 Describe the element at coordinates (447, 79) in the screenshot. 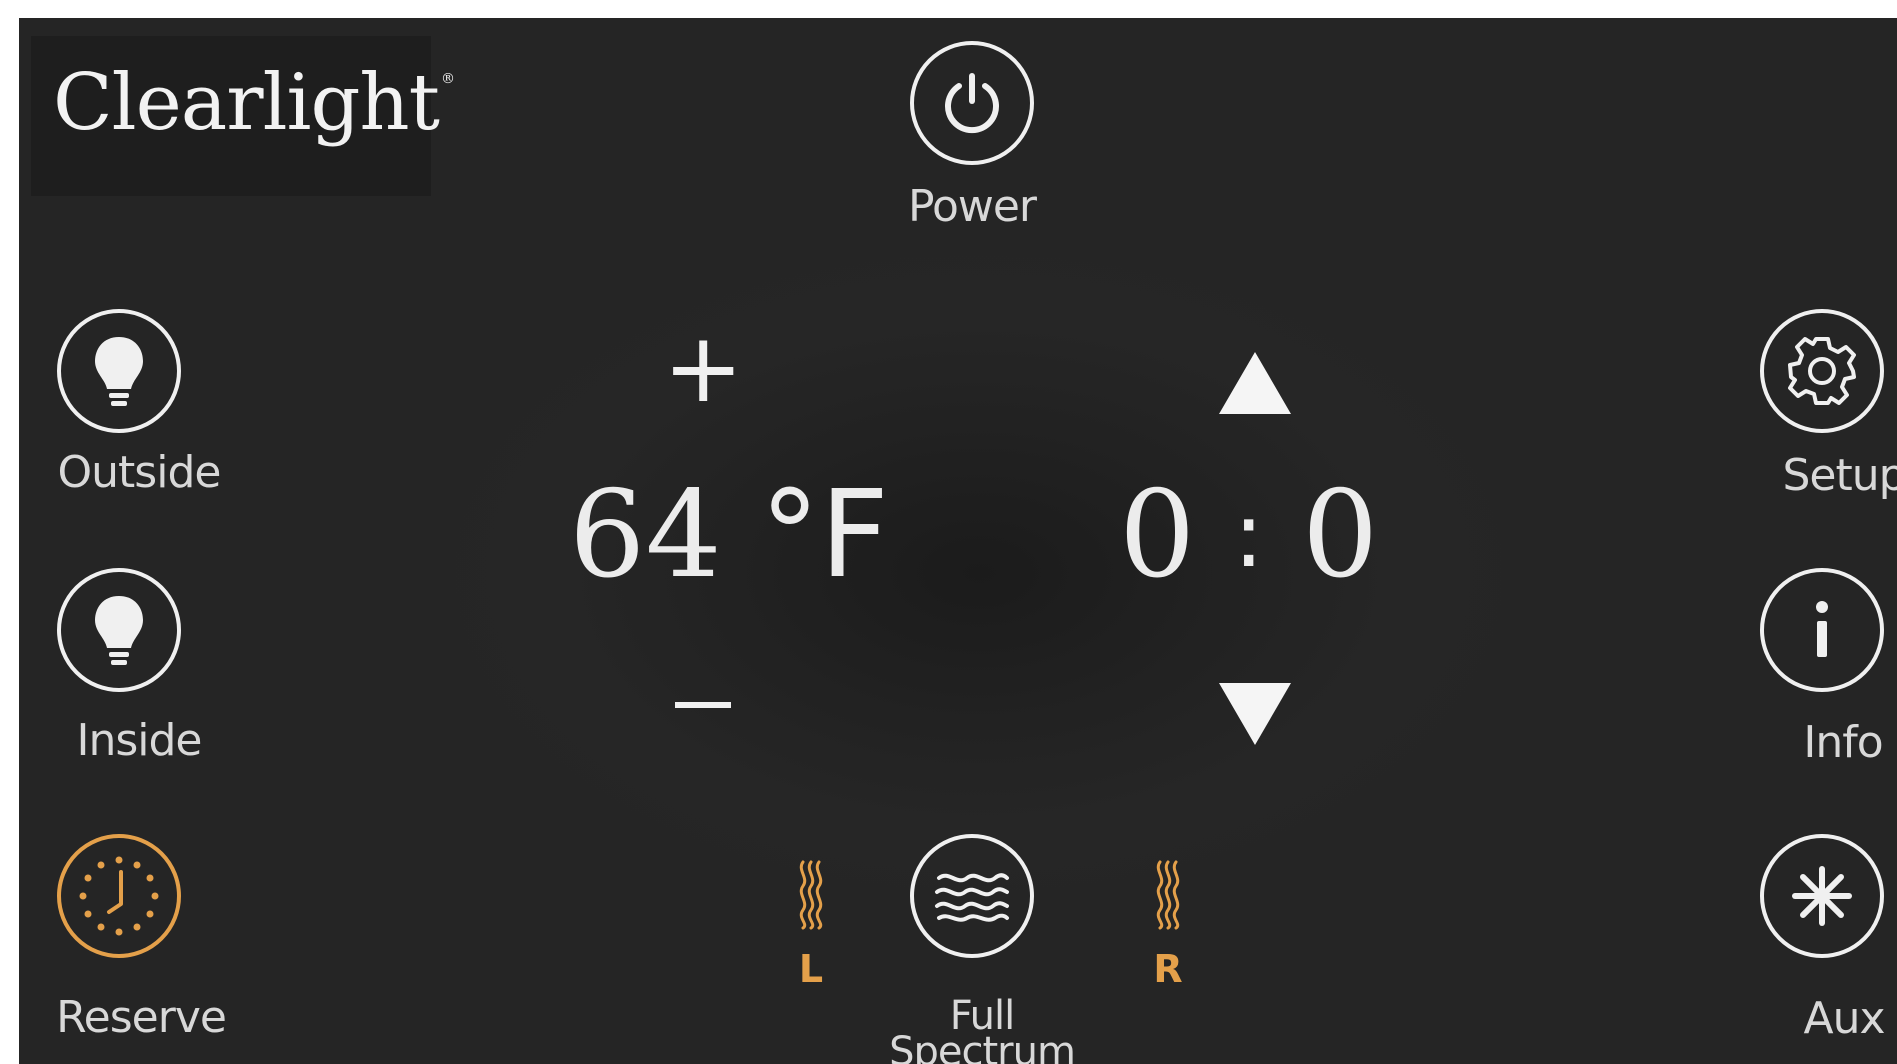

I see `registered-mark: ®` at that location.